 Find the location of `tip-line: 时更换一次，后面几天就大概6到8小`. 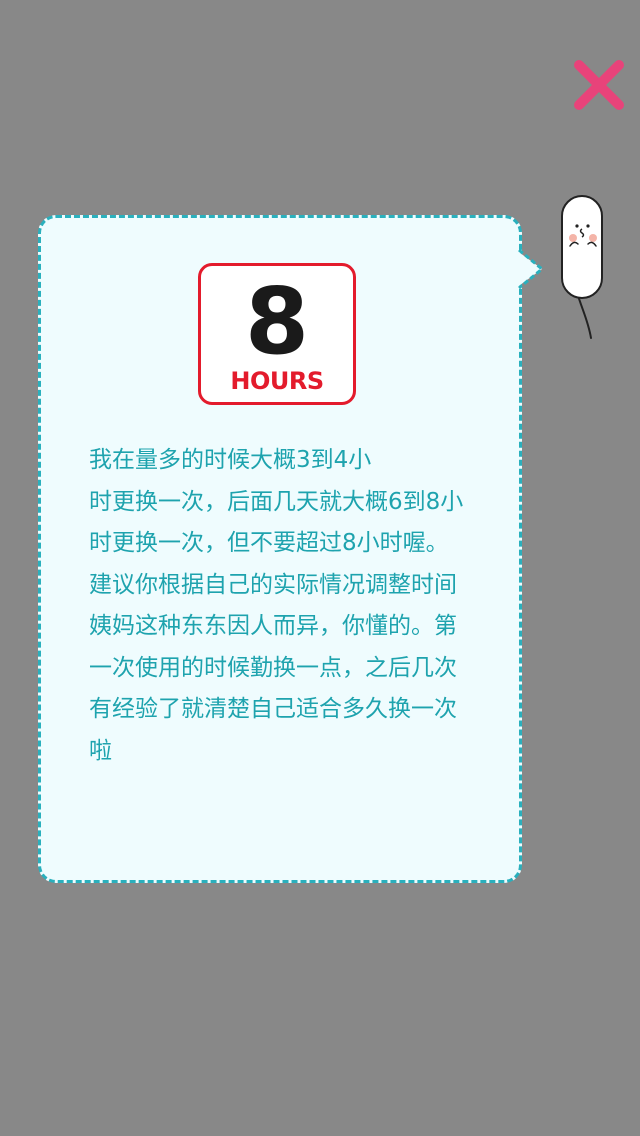

tip-line: 时更换一次，后面几天就大概6到8小 is located at coordinates (276, 501).